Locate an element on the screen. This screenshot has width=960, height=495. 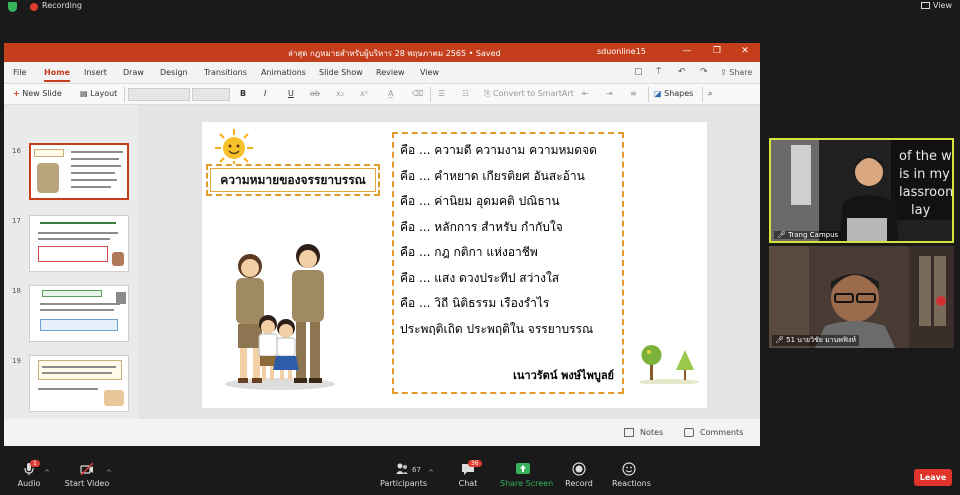
layout-button: ▤ Layout is located at coordinates (98, 93).